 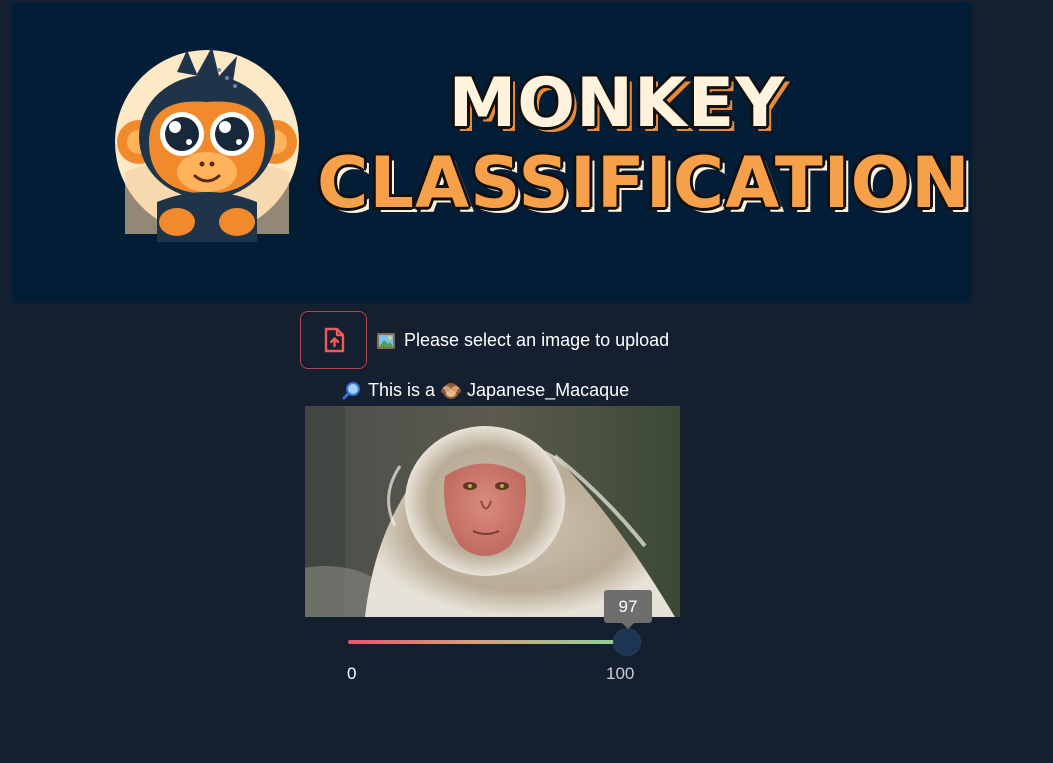 I want to click on confidence-value-tooltip: 97, so click(x=628, y=609).